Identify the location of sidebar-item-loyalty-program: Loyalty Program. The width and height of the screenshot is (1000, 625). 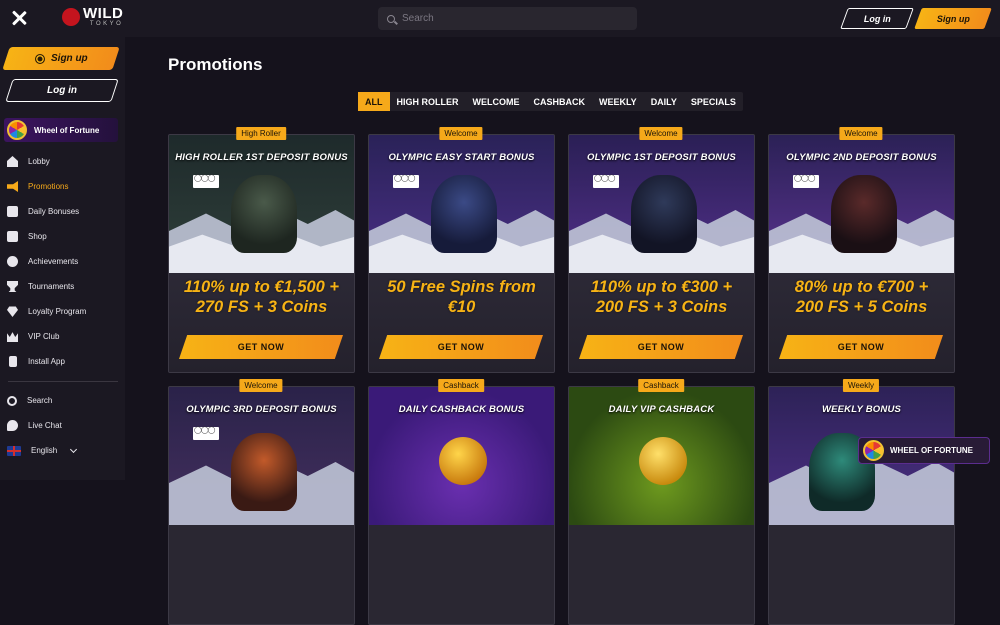
(62, 311).